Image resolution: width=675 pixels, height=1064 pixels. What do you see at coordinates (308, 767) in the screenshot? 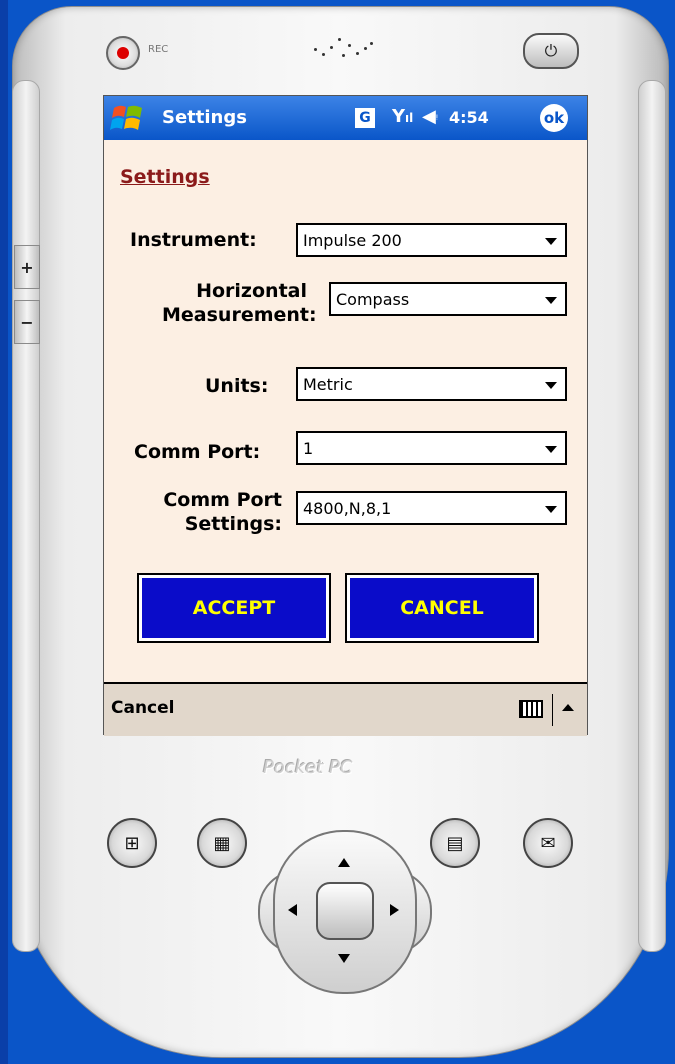
I see `pocket-pc-logo: Pocket PC` at bounding box center [308, 767].